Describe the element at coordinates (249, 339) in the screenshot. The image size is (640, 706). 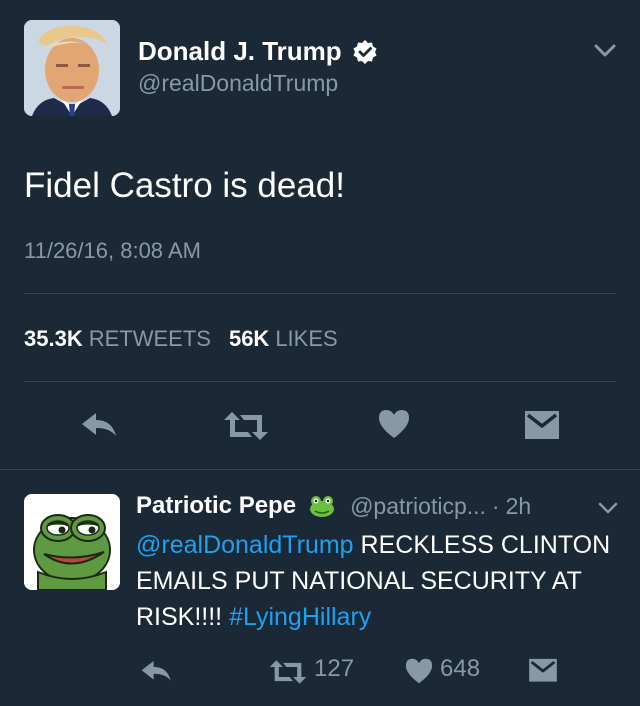
I see `likes-count: 56K` at that location.